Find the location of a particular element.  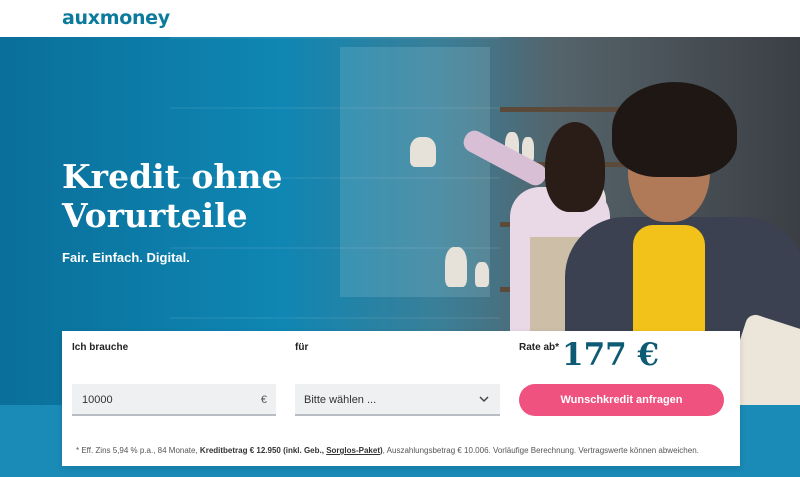

amount-label: Ich brauche is located at coordinates (100, 347).